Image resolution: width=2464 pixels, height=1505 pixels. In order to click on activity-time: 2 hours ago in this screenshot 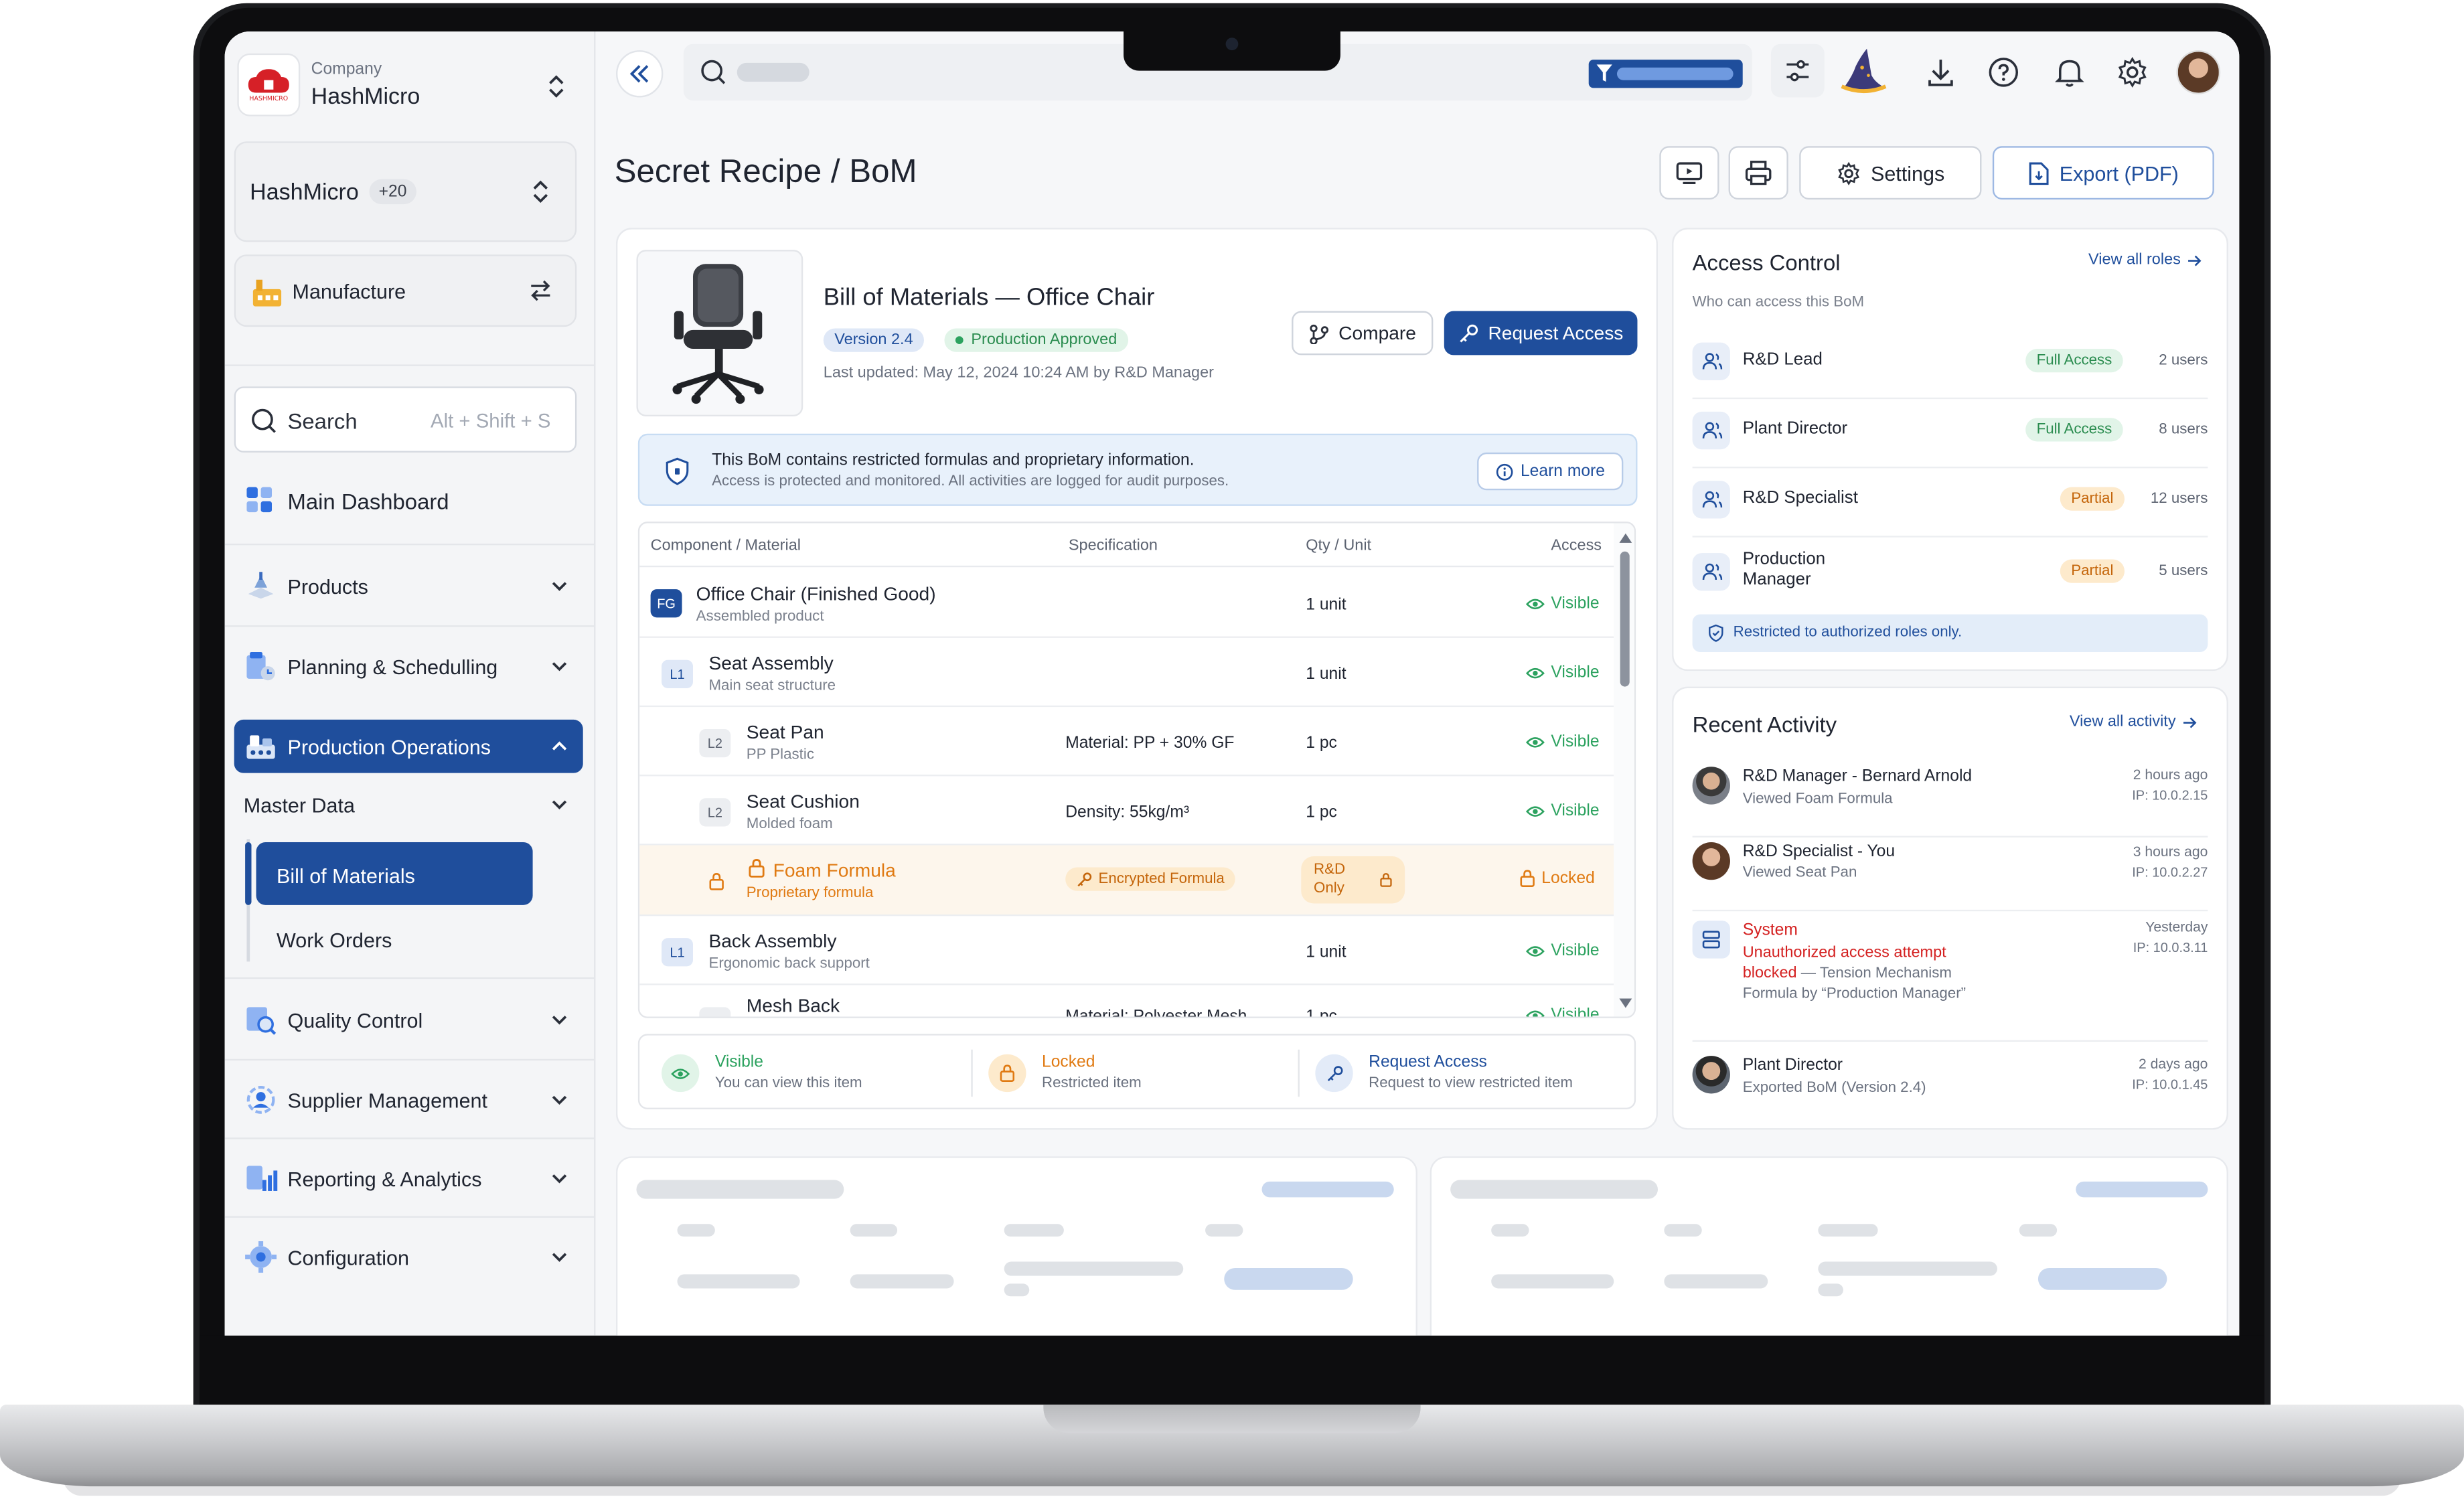, I will do `click(2170, 775)`.